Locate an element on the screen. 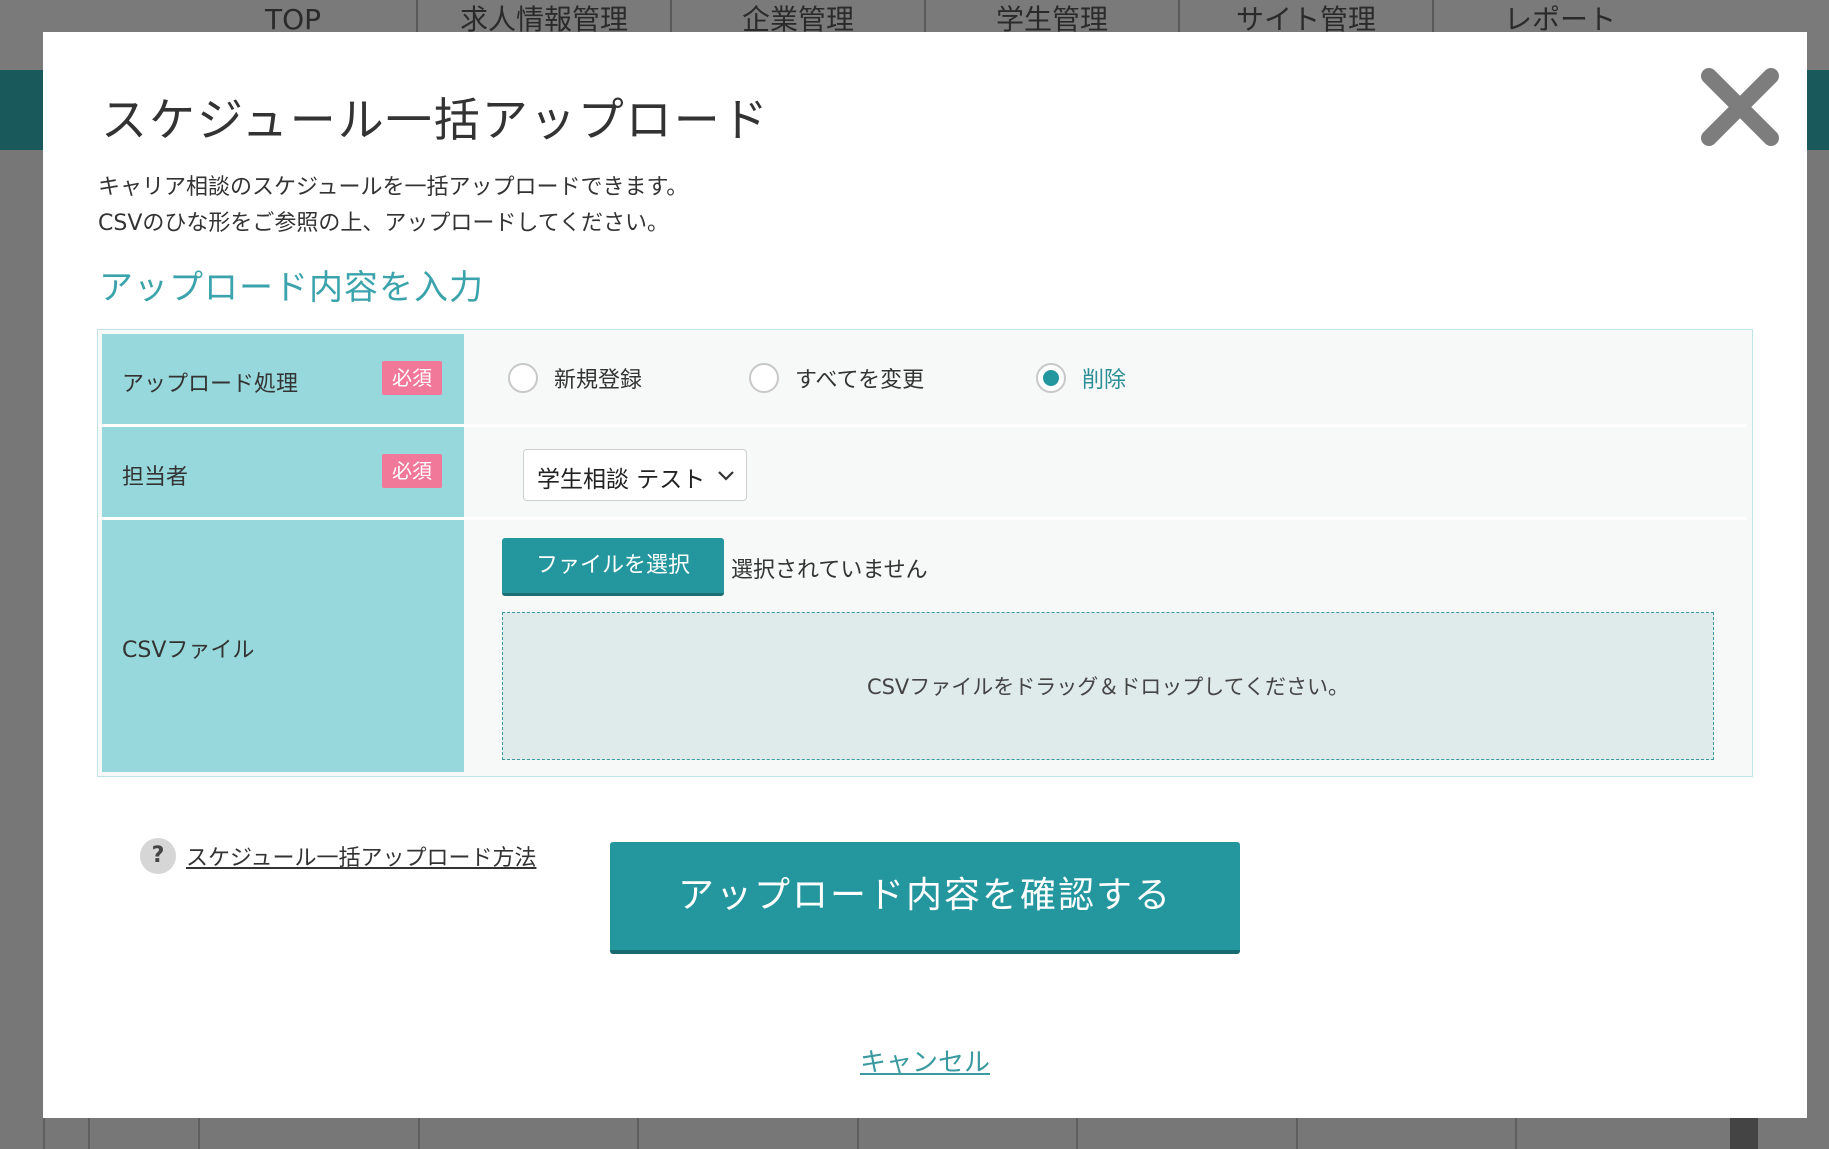  person-in-charge-label: 担当者 is located at coordinates (155, 477).